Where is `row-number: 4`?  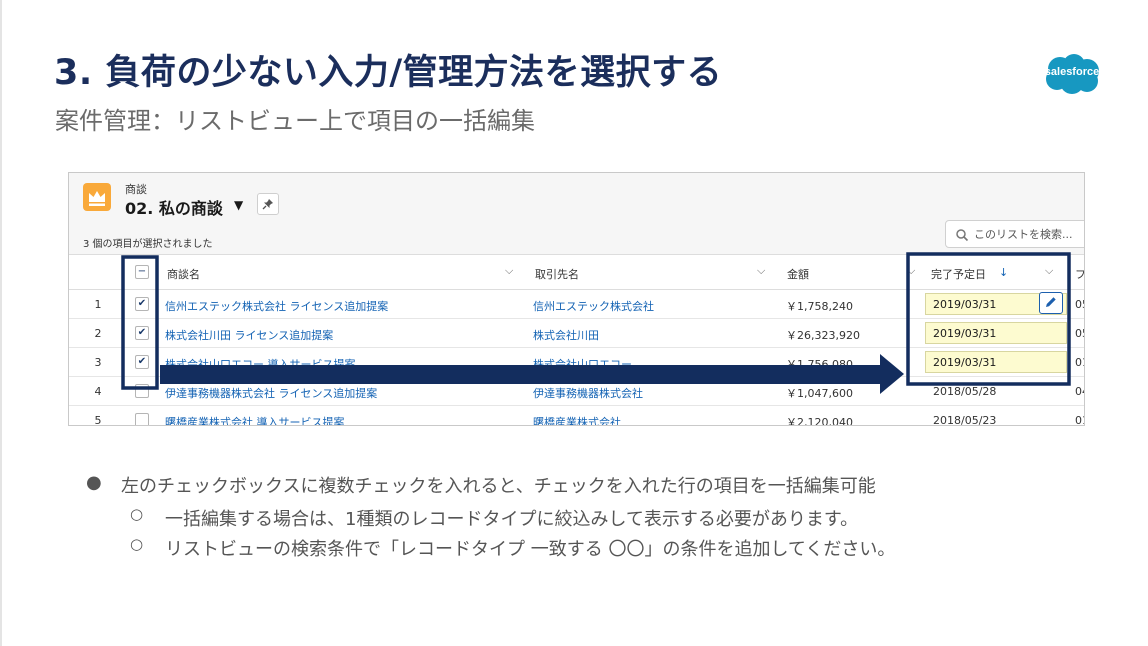 row-number: 4 is located at coordinates (98, 391).